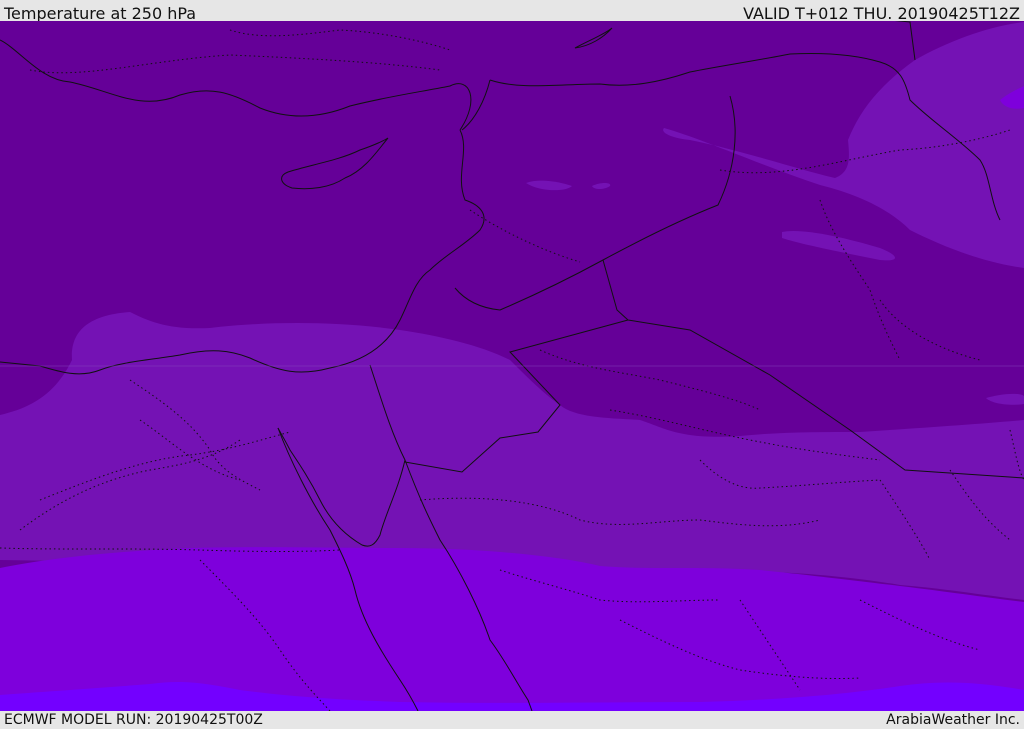 The image size is (1024, 729). I want to click on credit: ArabiaWeather Inc., so click(953, 720).